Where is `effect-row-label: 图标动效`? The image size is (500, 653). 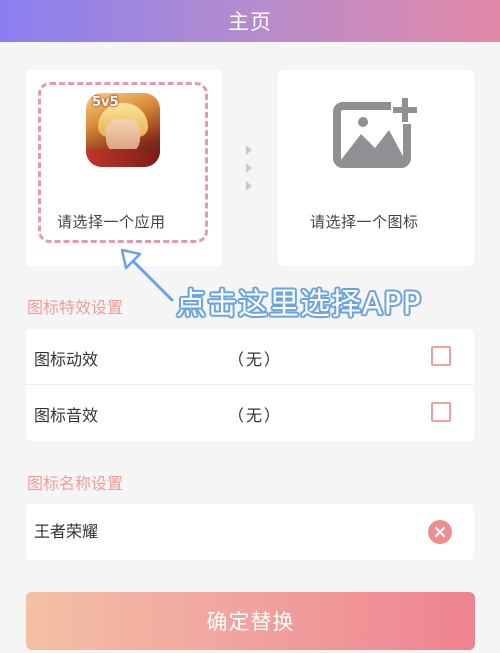
effect-row-label: 图标动效 is located at coordinates (66, 359).